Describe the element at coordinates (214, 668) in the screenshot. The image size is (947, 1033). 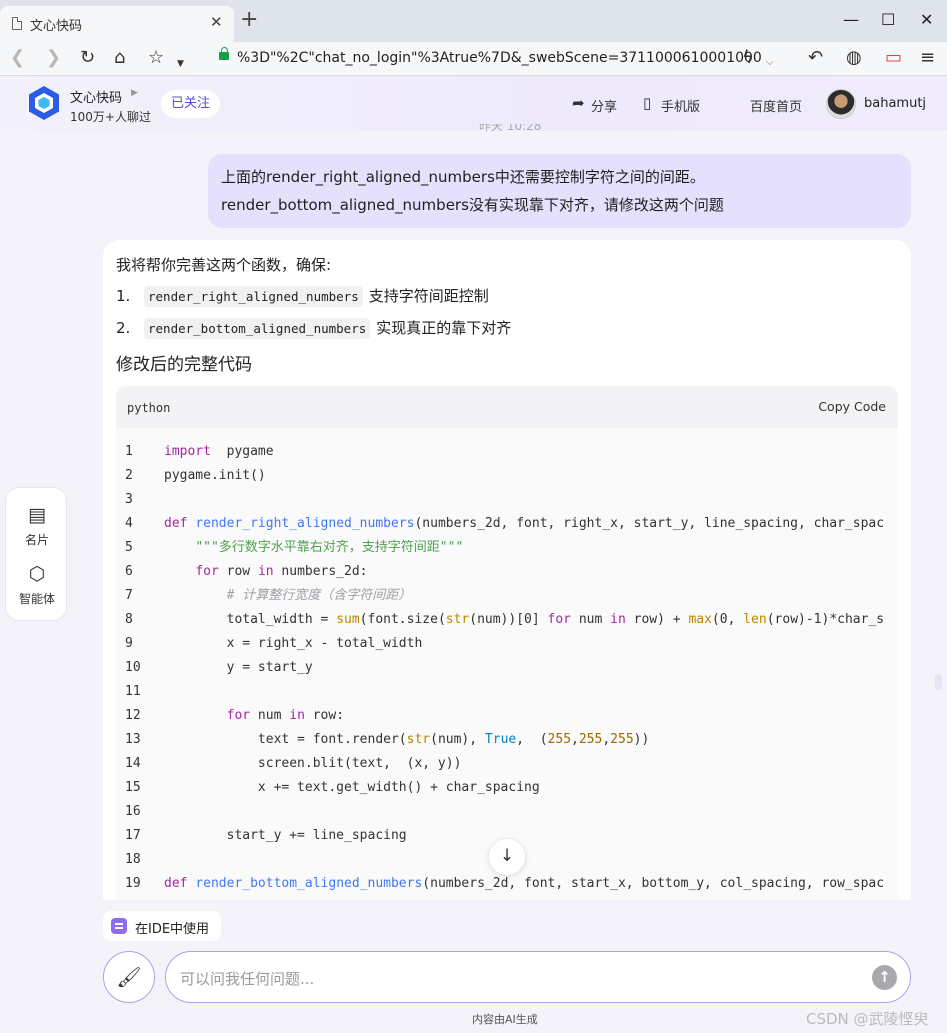
I see `code-line: 10 y = start_y` at that location.